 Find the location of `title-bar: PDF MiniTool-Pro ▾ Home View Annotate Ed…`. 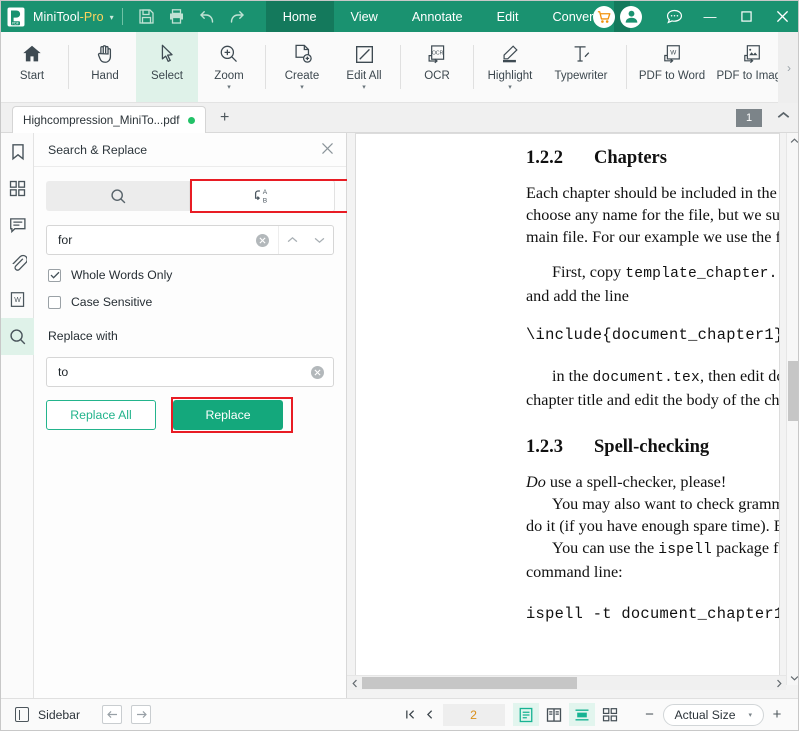

title-bar: PDF MiniTool-Pro ▾ Home View Annotate Ed… is located at coordinates (399, 16).